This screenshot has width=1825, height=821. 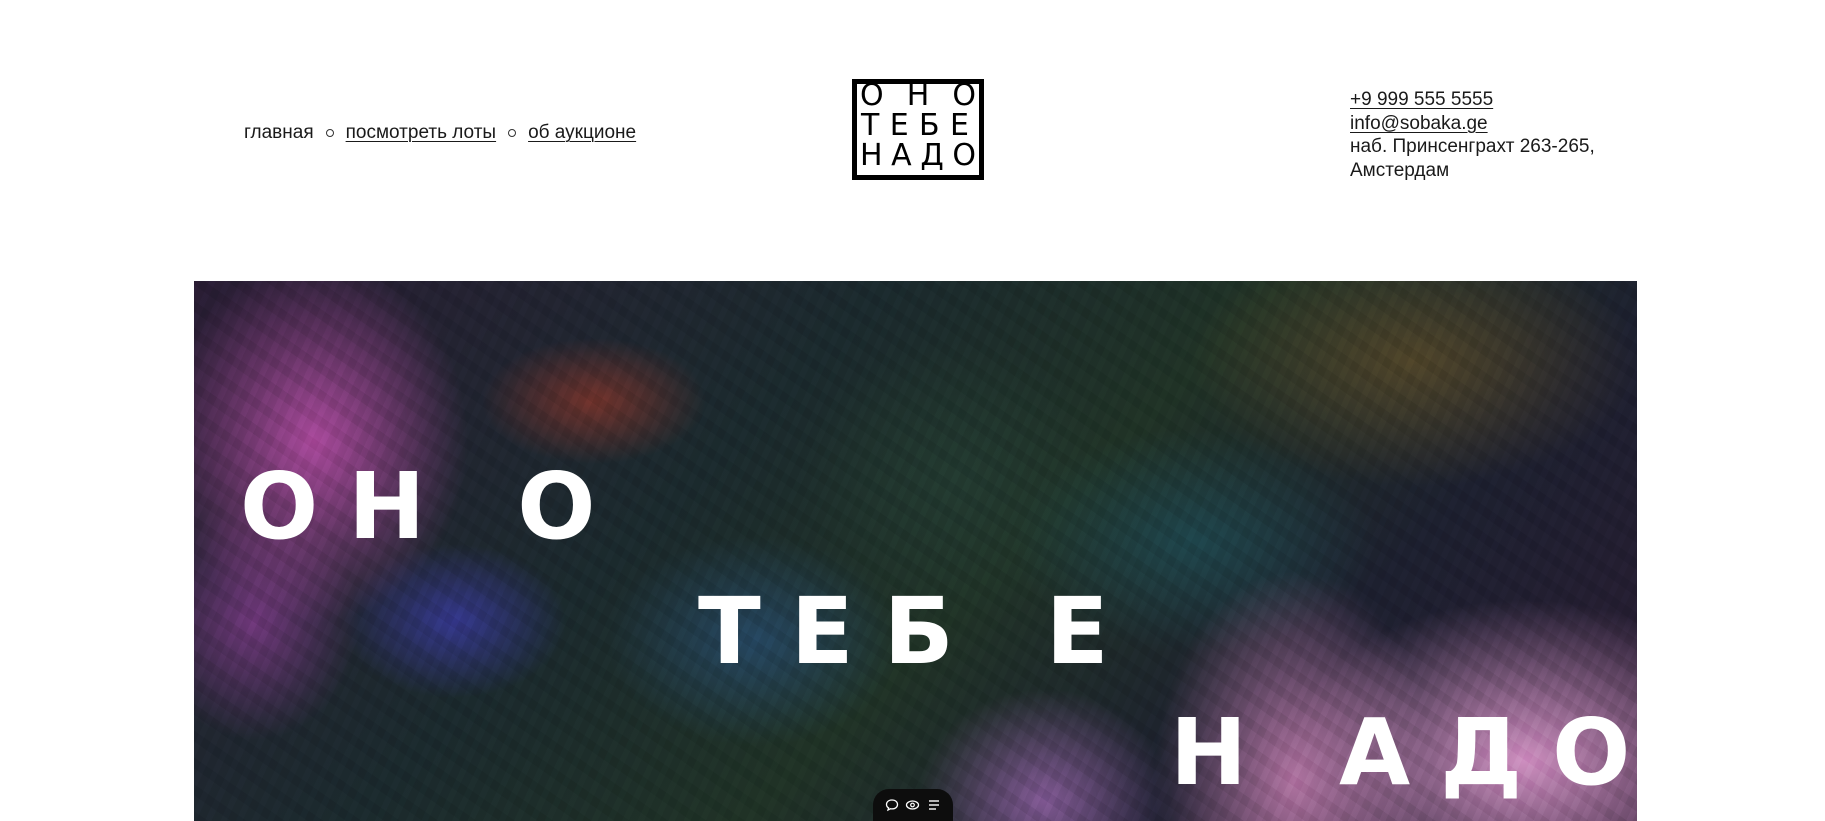 I want to click on logo-letter: Т, so click(x=870, y=125).